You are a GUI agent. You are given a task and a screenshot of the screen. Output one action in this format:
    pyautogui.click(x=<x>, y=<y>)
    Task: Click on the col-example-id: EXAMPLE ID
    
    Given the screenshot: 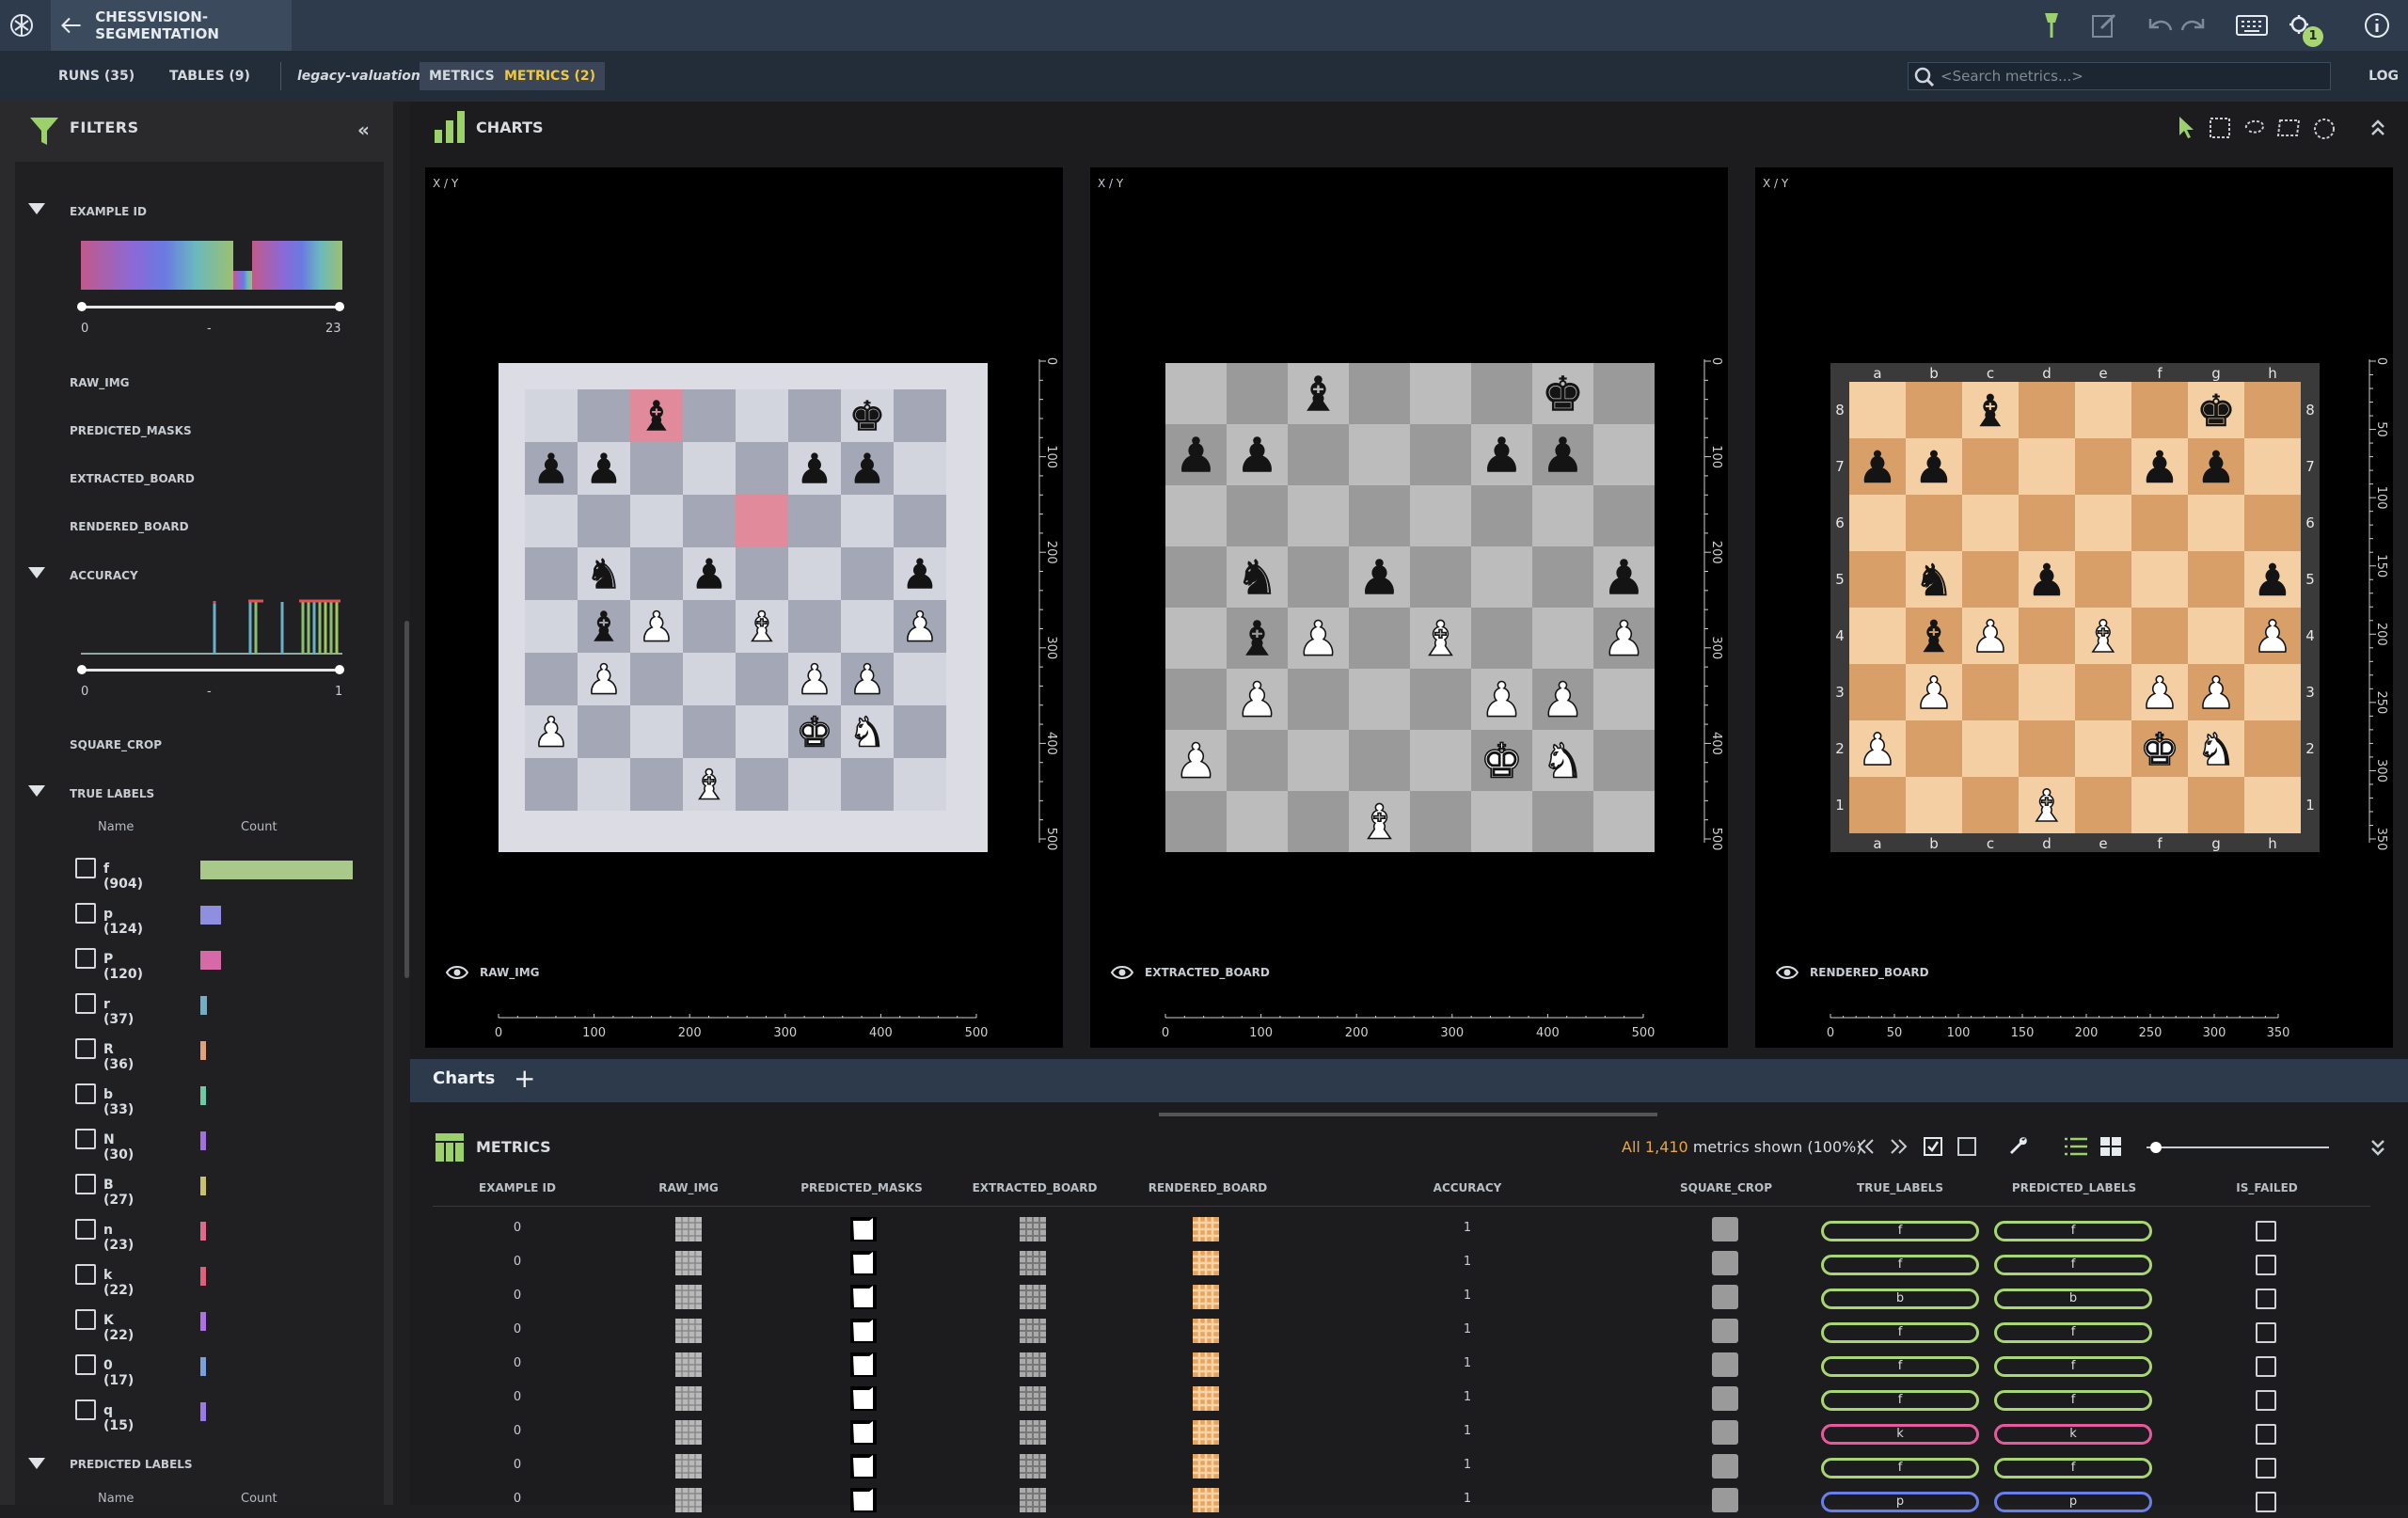 What is the action you would take?
    pyautogui.click(x=517, y=1187)
    